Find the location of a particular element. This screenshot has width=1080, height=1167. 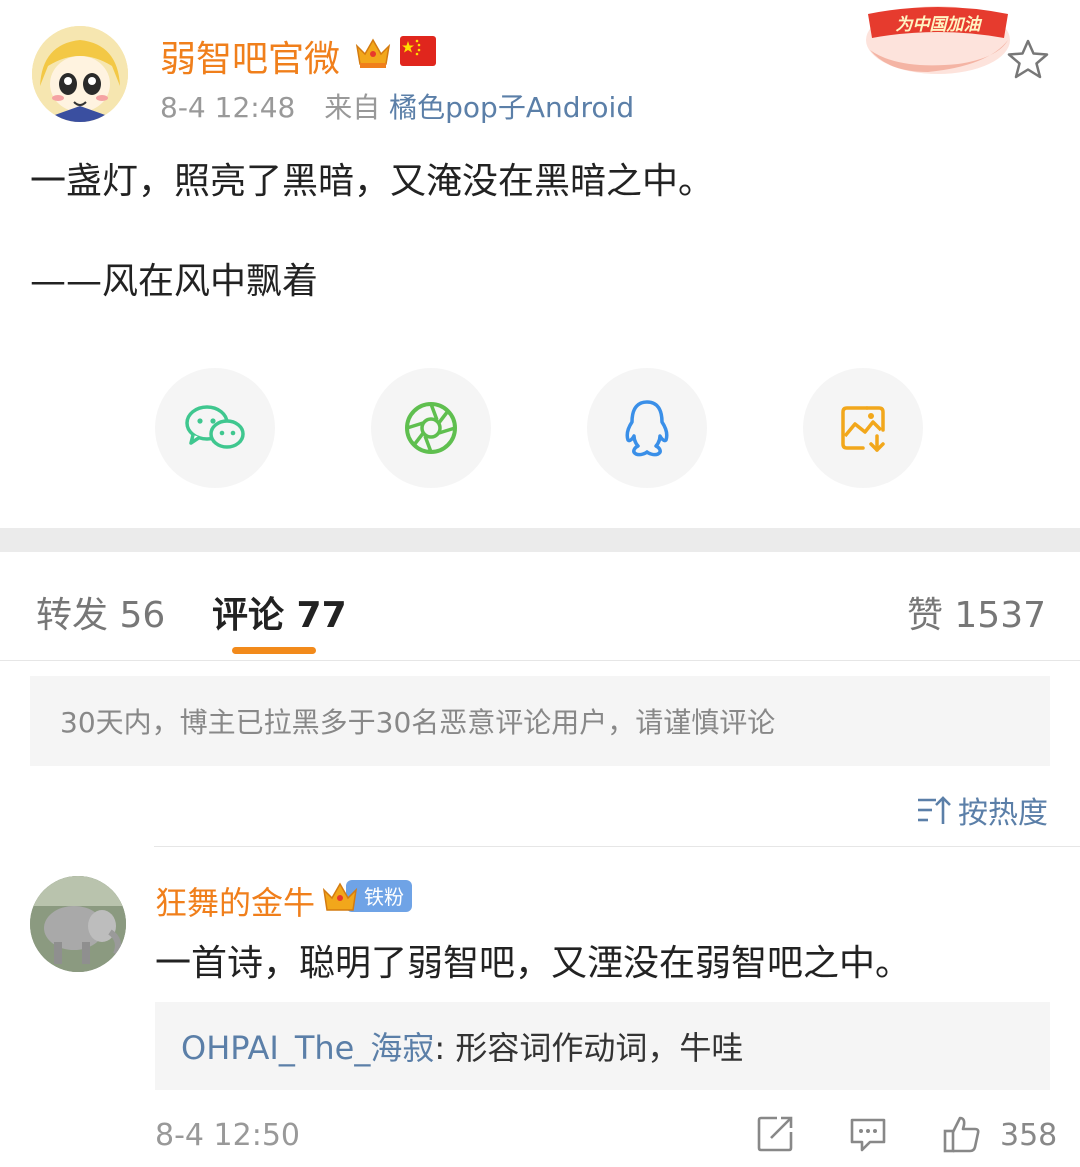

post-source-link: 橘色pop子Android is located at coordinates (511, 107).